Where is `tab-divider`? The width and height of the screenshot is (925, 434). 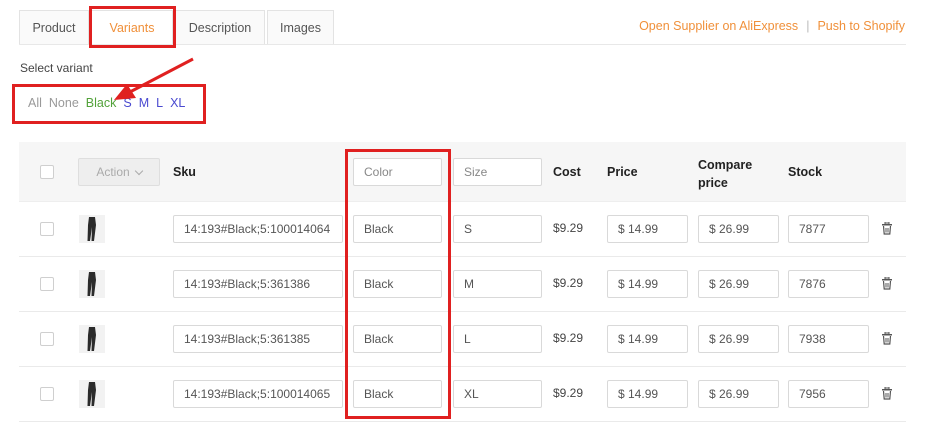 tab-divider is located at coordinates (462, 44).